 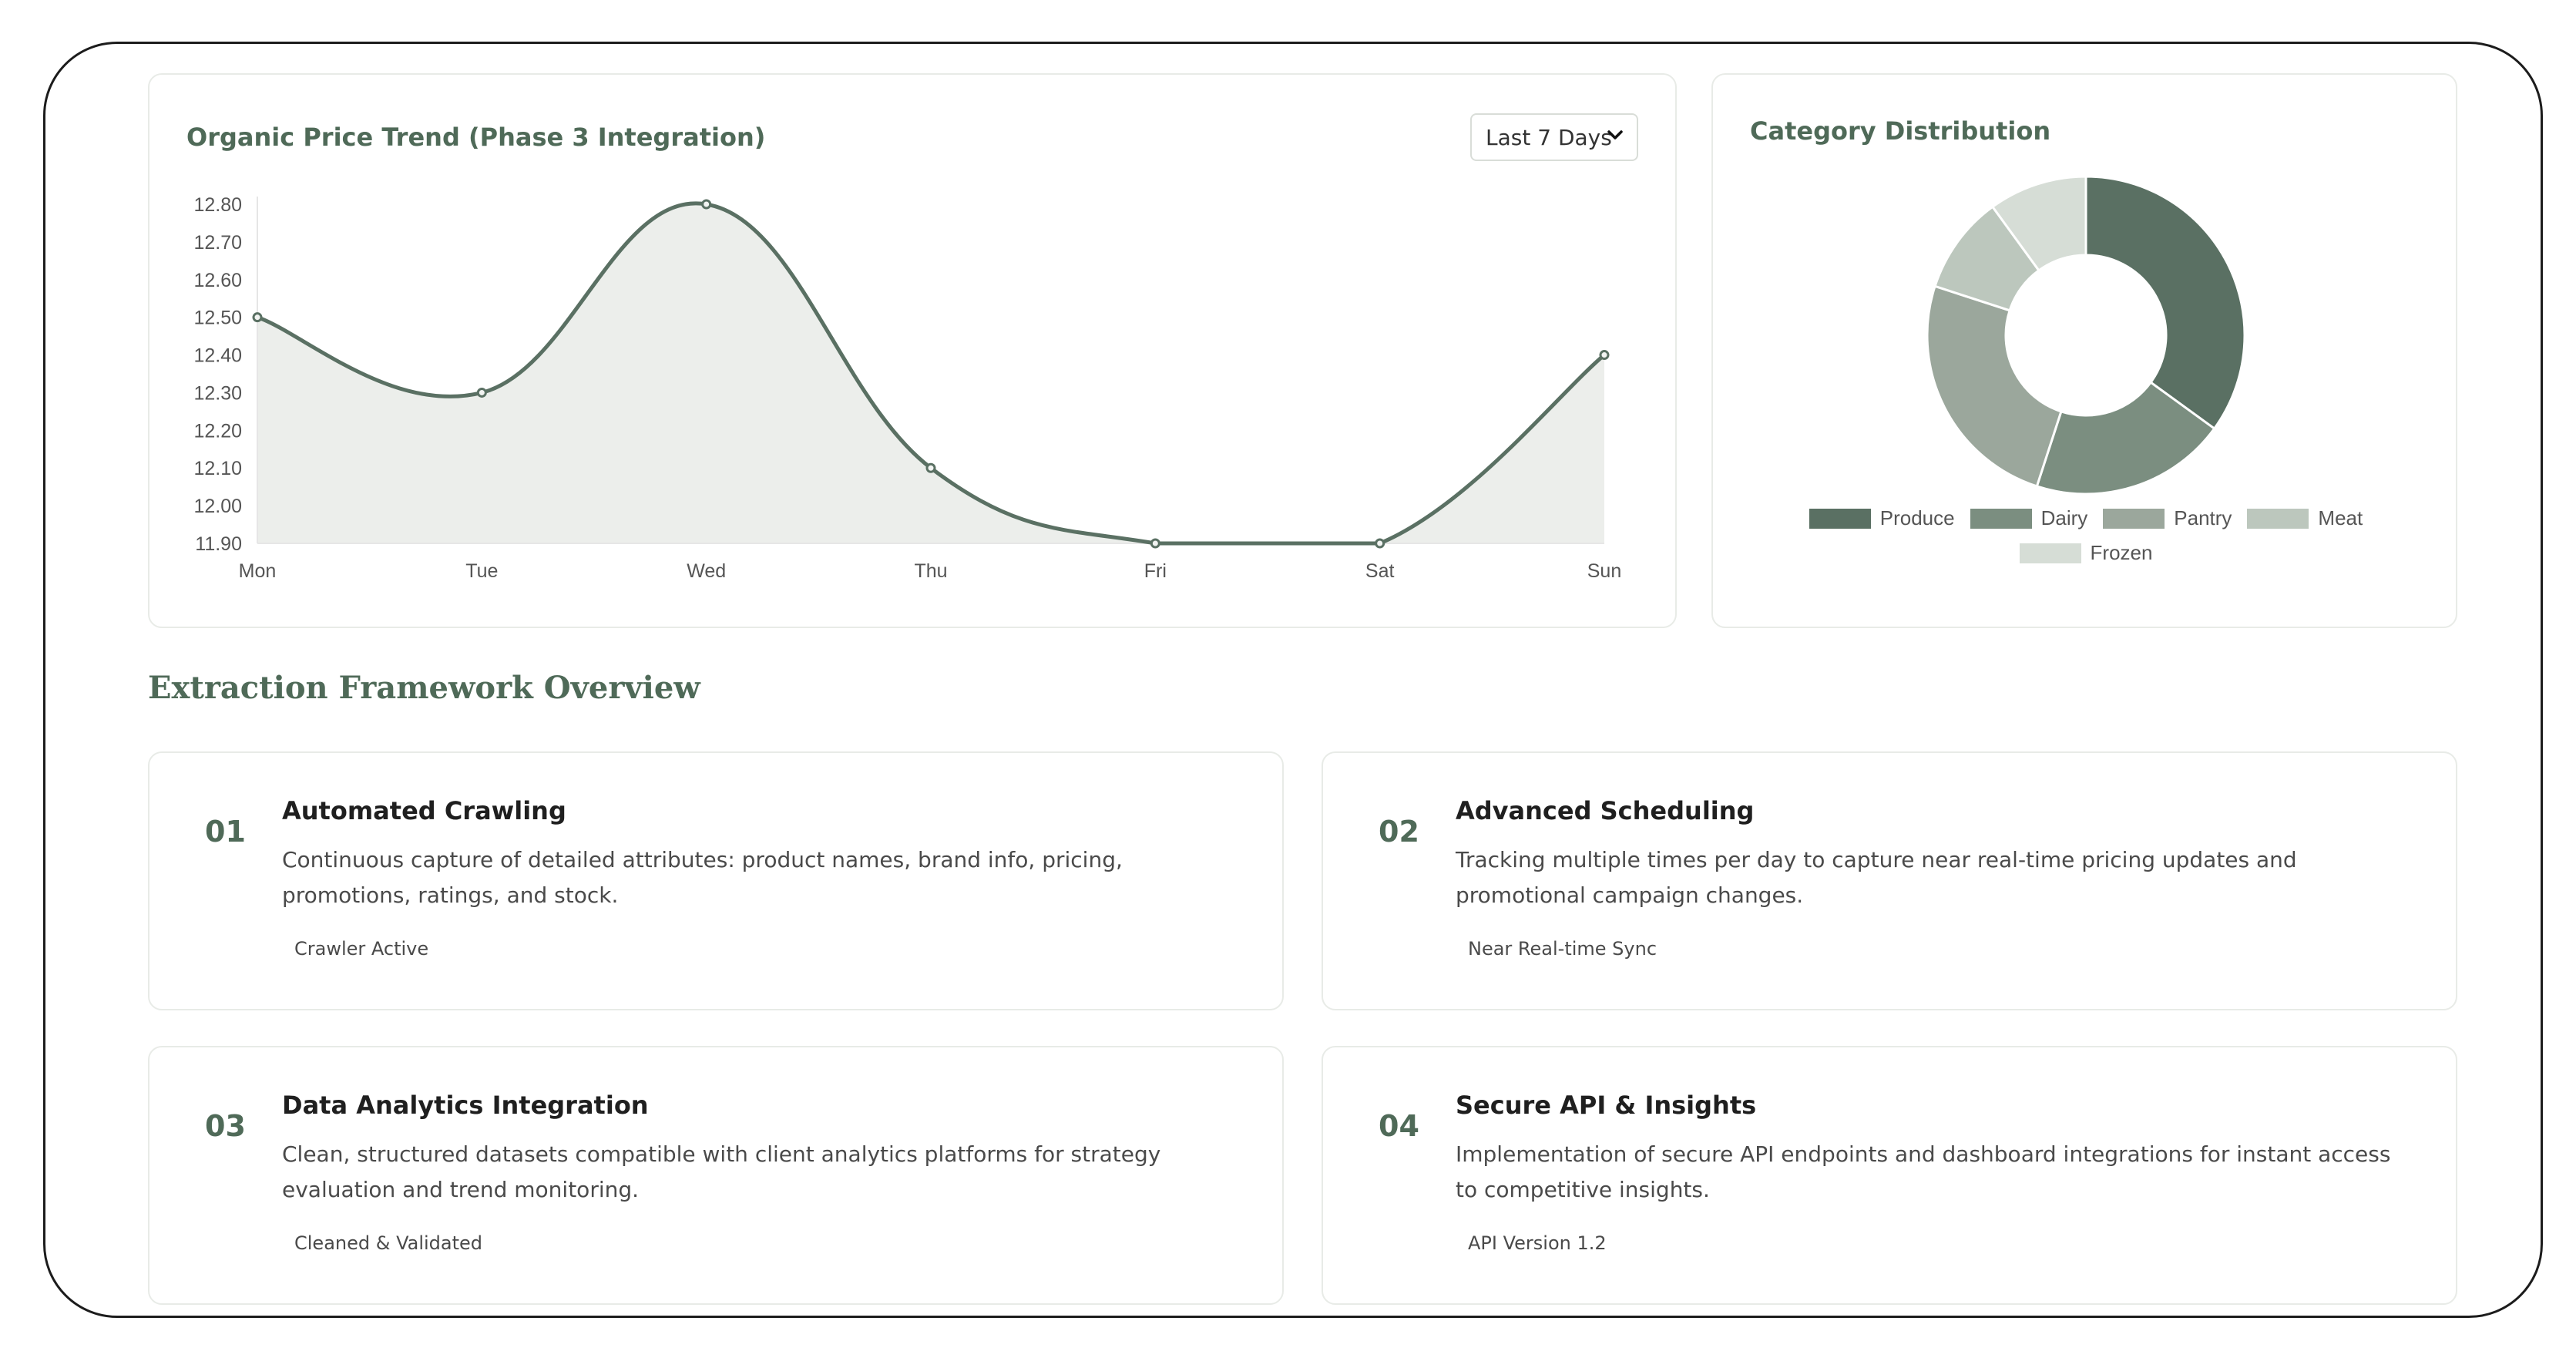 What do you see at coordinates (258, 571) in the screenshot?
I see `x-tick-label: Mon` at bounding box center [258, 571].